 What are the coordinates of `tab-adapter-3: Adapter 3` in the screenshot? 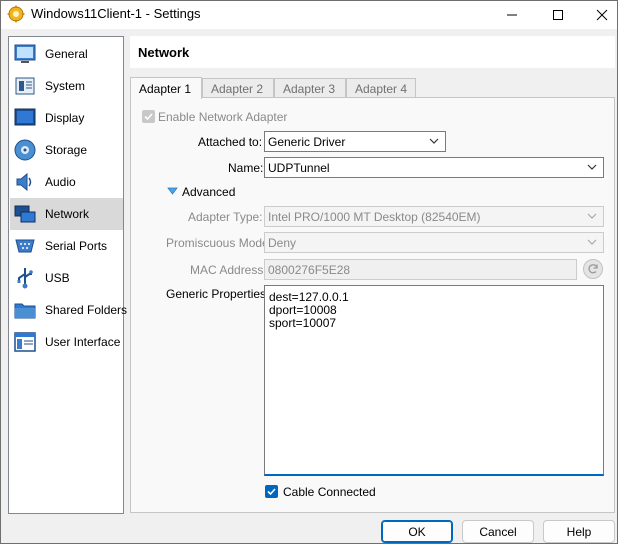 It's located at (310, 88).